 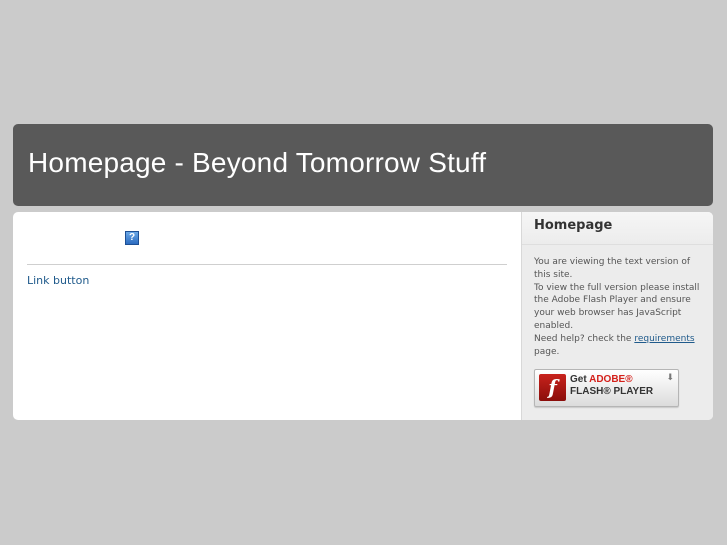 What do you see at coordinates (619, 346) in the screenshot?
I see `help-notice: Need help? check the requirements page.` at bounding box center [619, 346].